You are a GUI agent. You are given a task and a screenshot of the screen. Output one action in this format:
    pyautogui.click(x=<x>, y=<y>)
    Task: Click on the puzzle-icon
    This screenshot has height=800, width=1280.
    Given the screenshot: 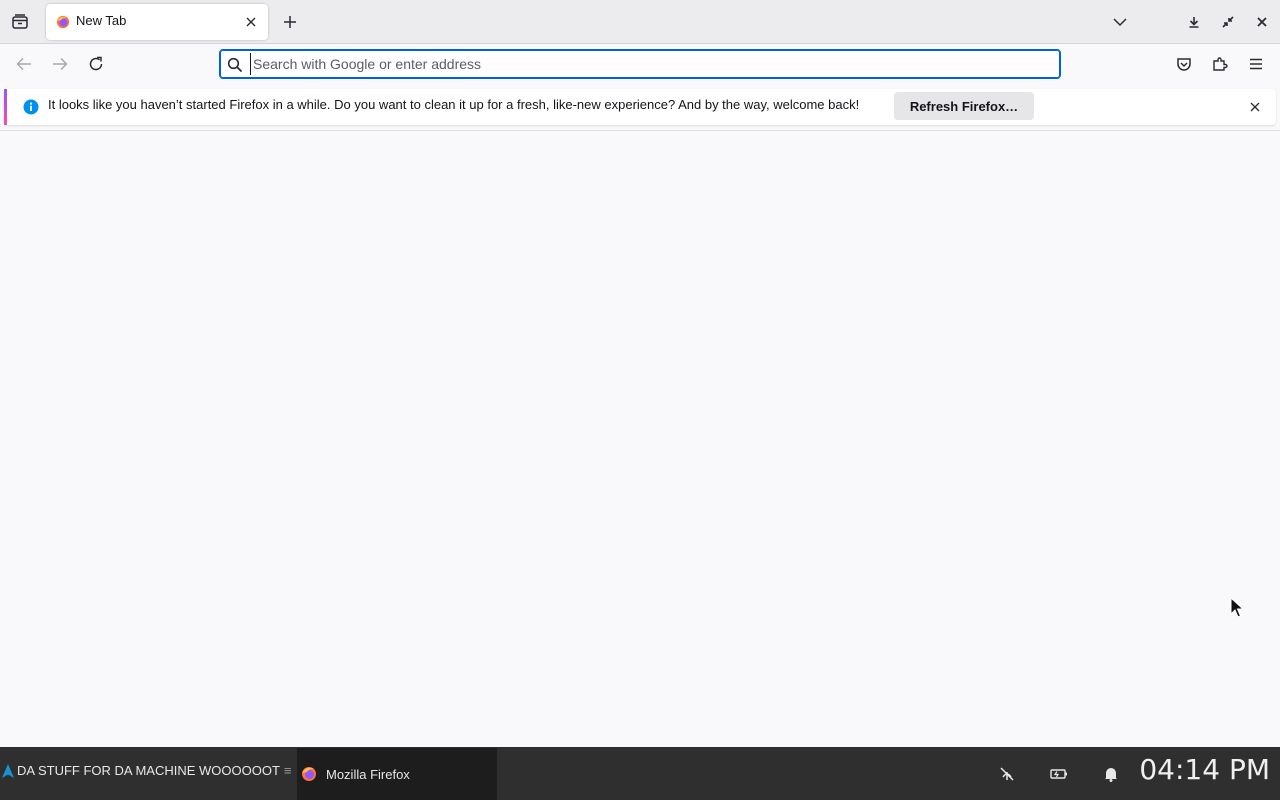 What is the action you would take?
    pyautogui.click(x=1220, y=64)
    